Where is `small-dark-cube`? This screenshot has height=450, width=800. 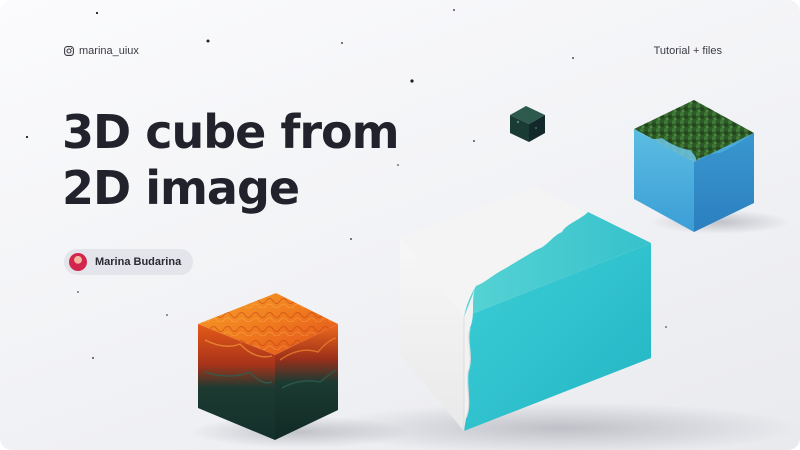
small-dark-cube is located at coordinates (527, 124).